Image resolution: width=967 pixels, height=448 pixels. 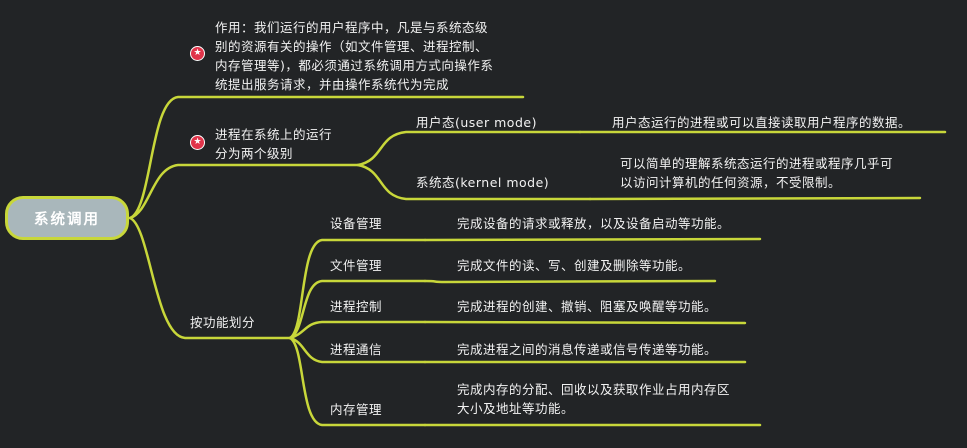 I want to click on func-process-control: 进程控制, so click(x=356, y=306).